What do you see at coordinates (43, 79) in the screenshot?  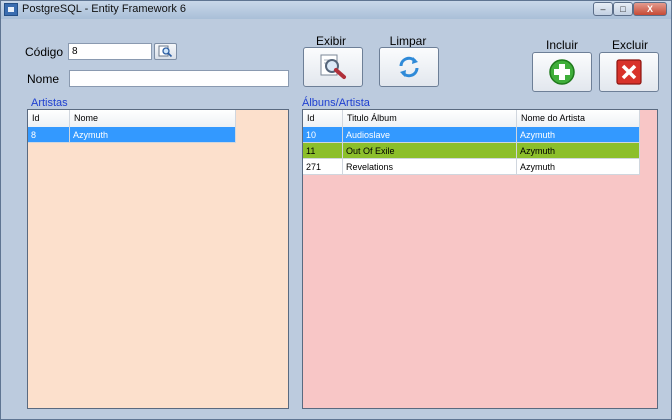 I see `nome-label: Nome` at bounding box center [43, 79].